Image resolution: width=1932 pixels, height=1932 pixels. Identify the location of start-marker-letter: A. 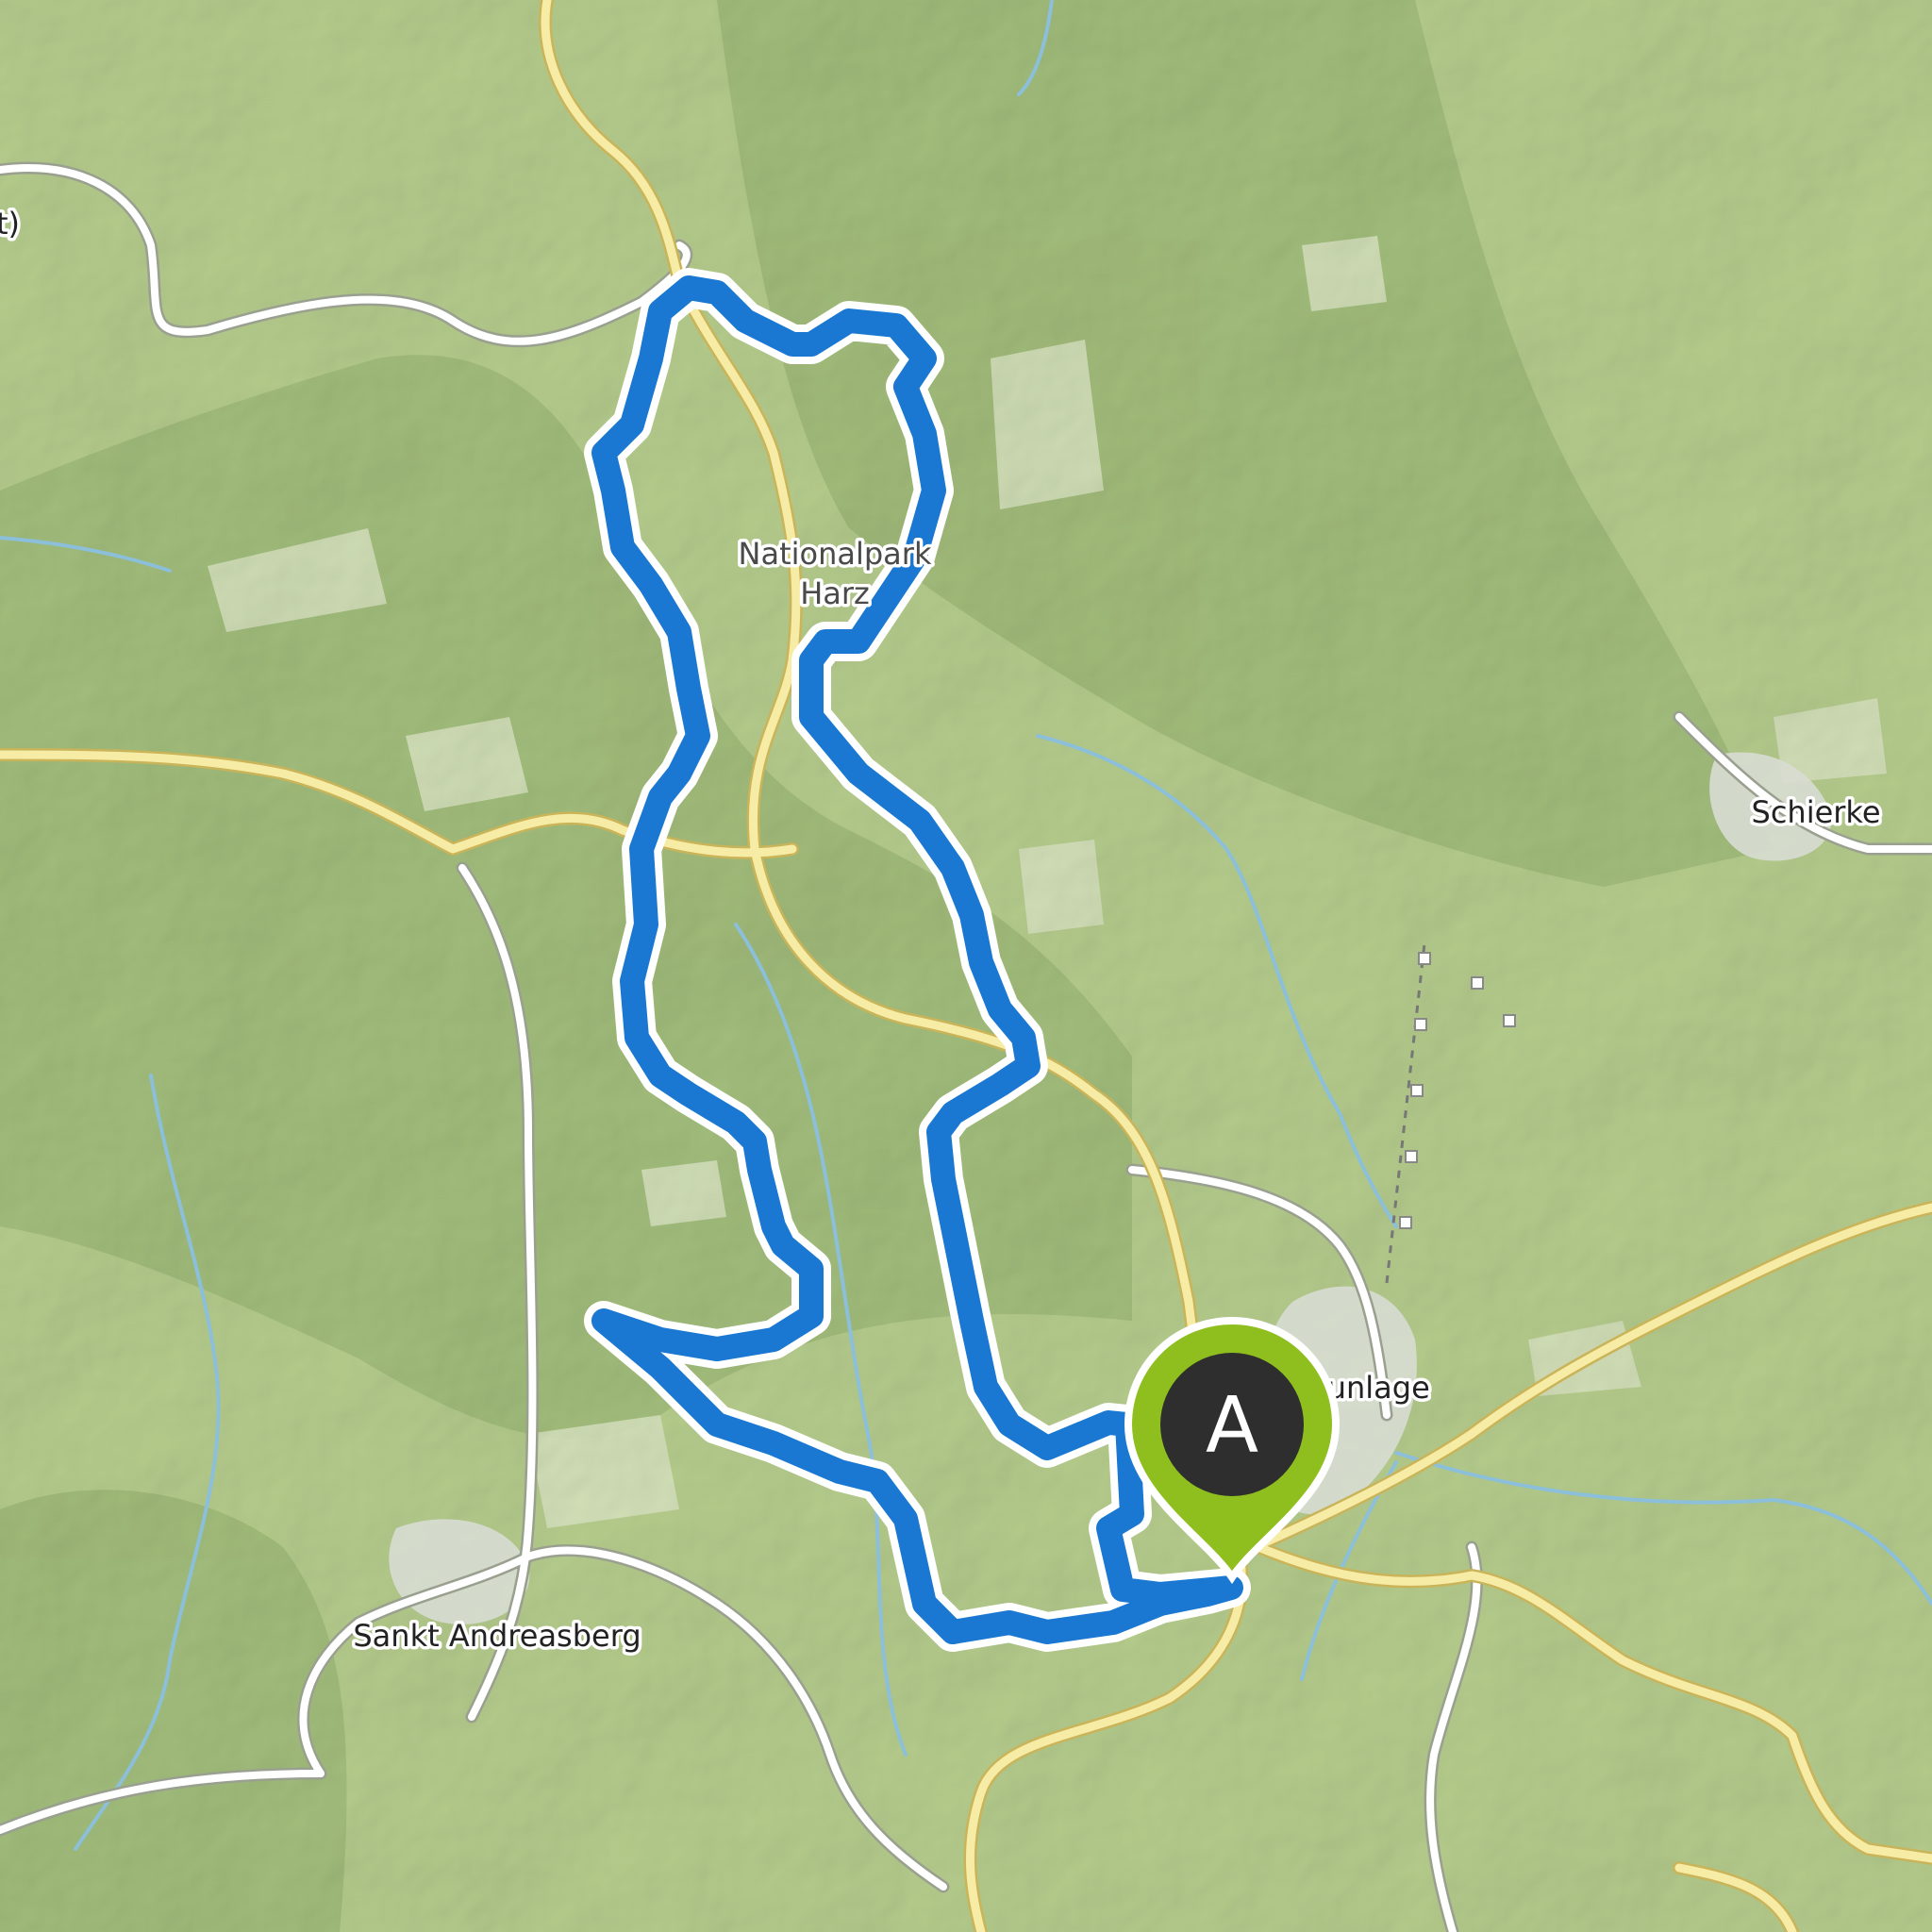
(1232, 1426).